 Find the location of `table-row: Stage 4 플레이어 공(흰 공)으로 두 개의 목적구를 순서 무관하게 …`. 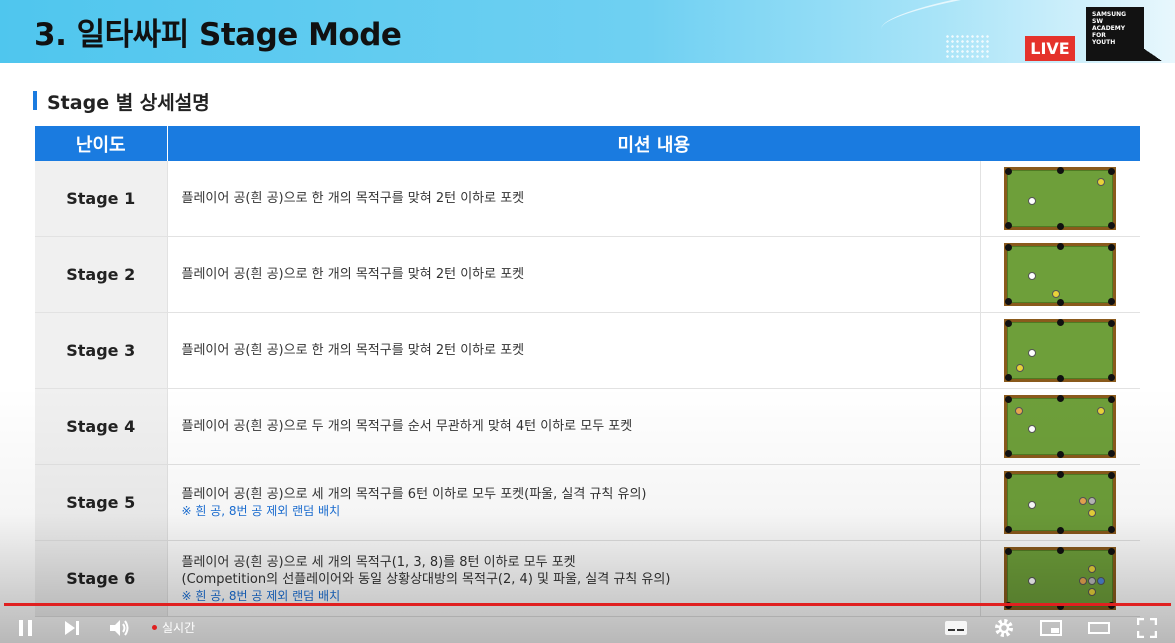

table-row: Stage 4 플레이어 공(흰 공)으로 두 개의 목적구를 순서 무관하게 … is located at coordinates (588, 426).